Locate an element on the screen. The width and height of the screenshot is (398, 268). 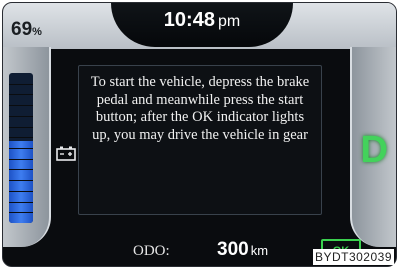
clock-time: 10:48 is located at coordinates (189, 20).